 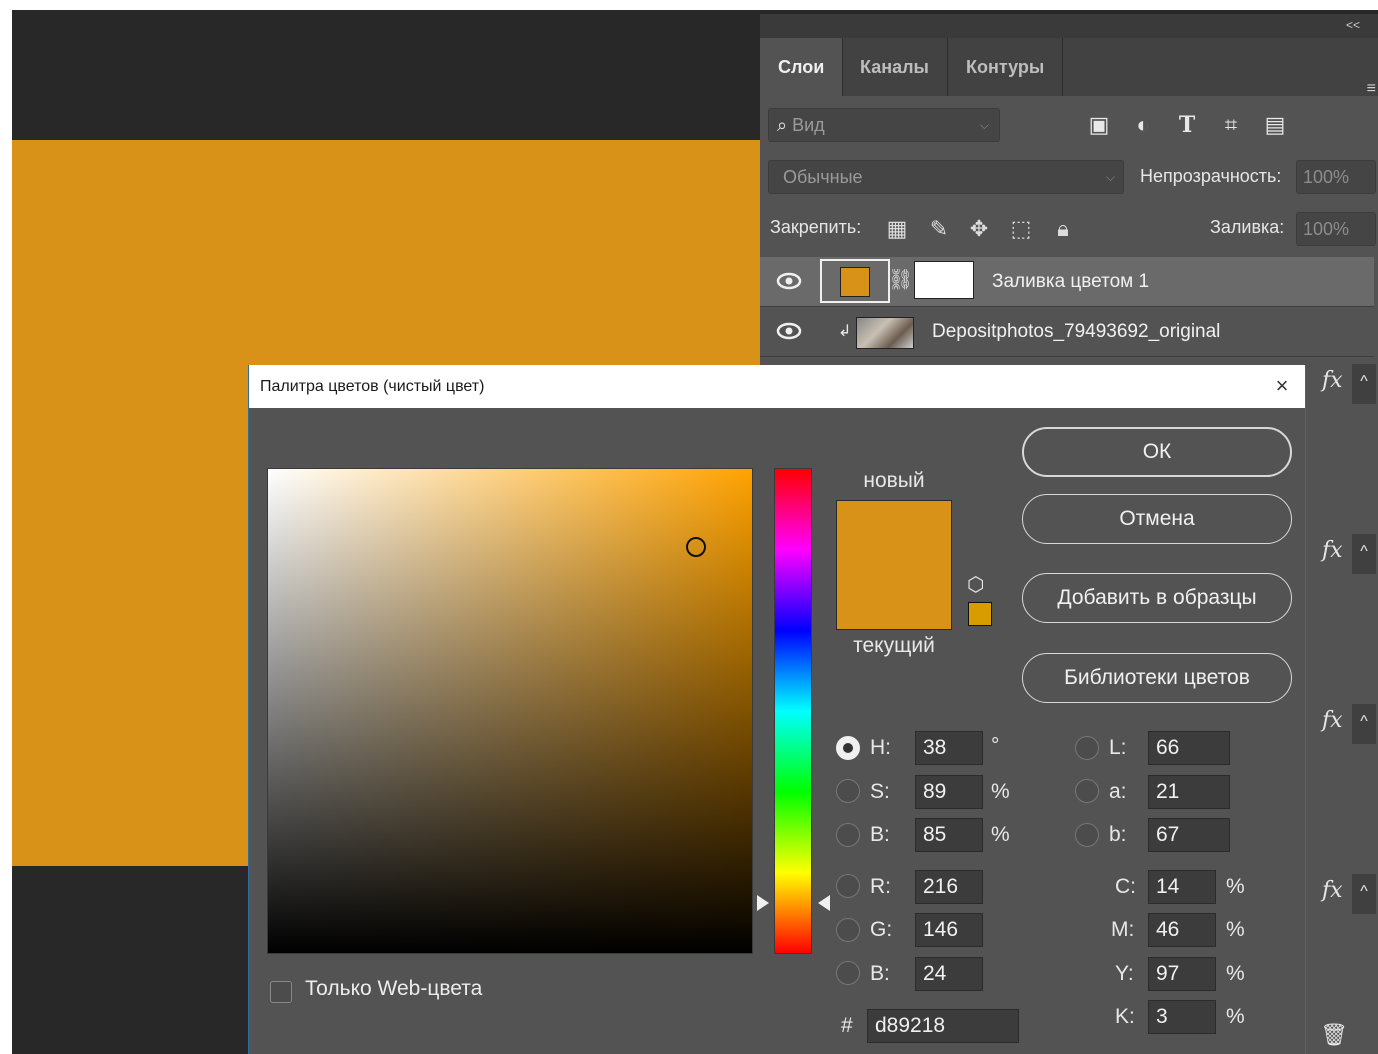 What do you see at coordinates (1000, 791) in the screenshot?
I see `saturation-unit: %` at bounding box center [1000, 791].